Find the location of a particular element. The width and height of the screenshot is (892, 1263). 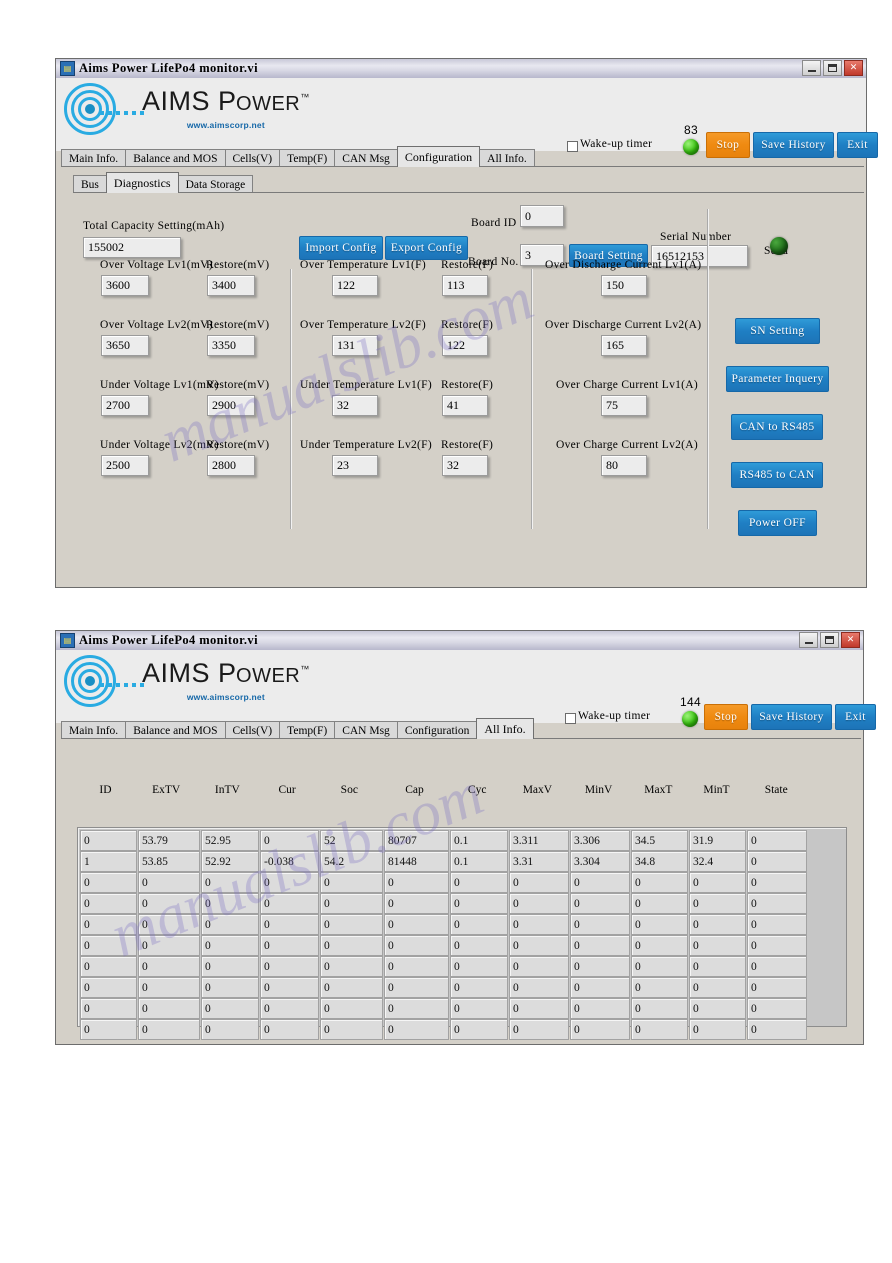

table-cell-mint: 0 is located at coordinates (717, 903).